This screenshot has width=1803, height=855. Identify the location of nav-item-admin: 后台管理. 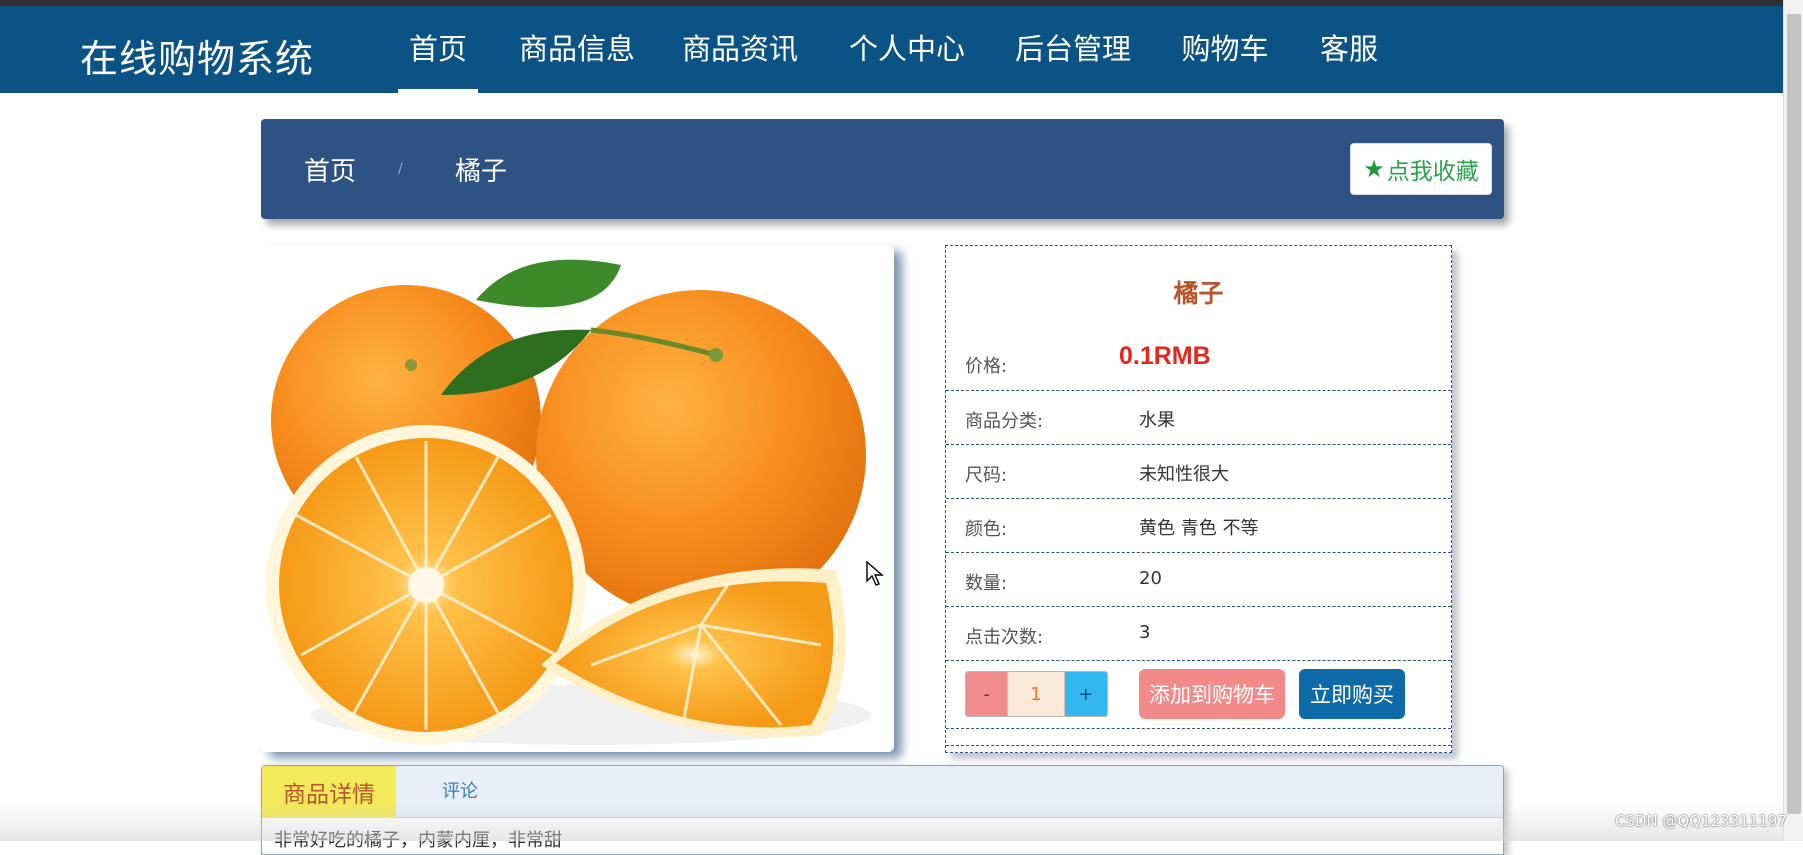
(1073, 49).